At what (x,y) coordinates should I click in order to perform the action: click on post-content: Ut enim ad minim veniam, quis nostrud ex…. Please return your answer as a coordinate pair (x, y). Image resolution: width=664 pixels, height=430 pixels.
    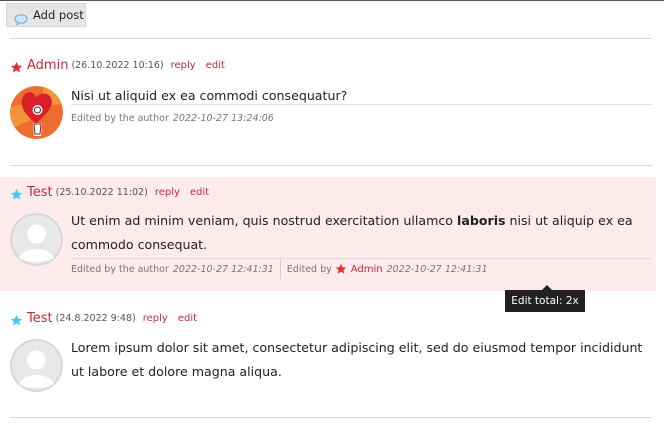
    Looking at the image, I should click on (352, 232).